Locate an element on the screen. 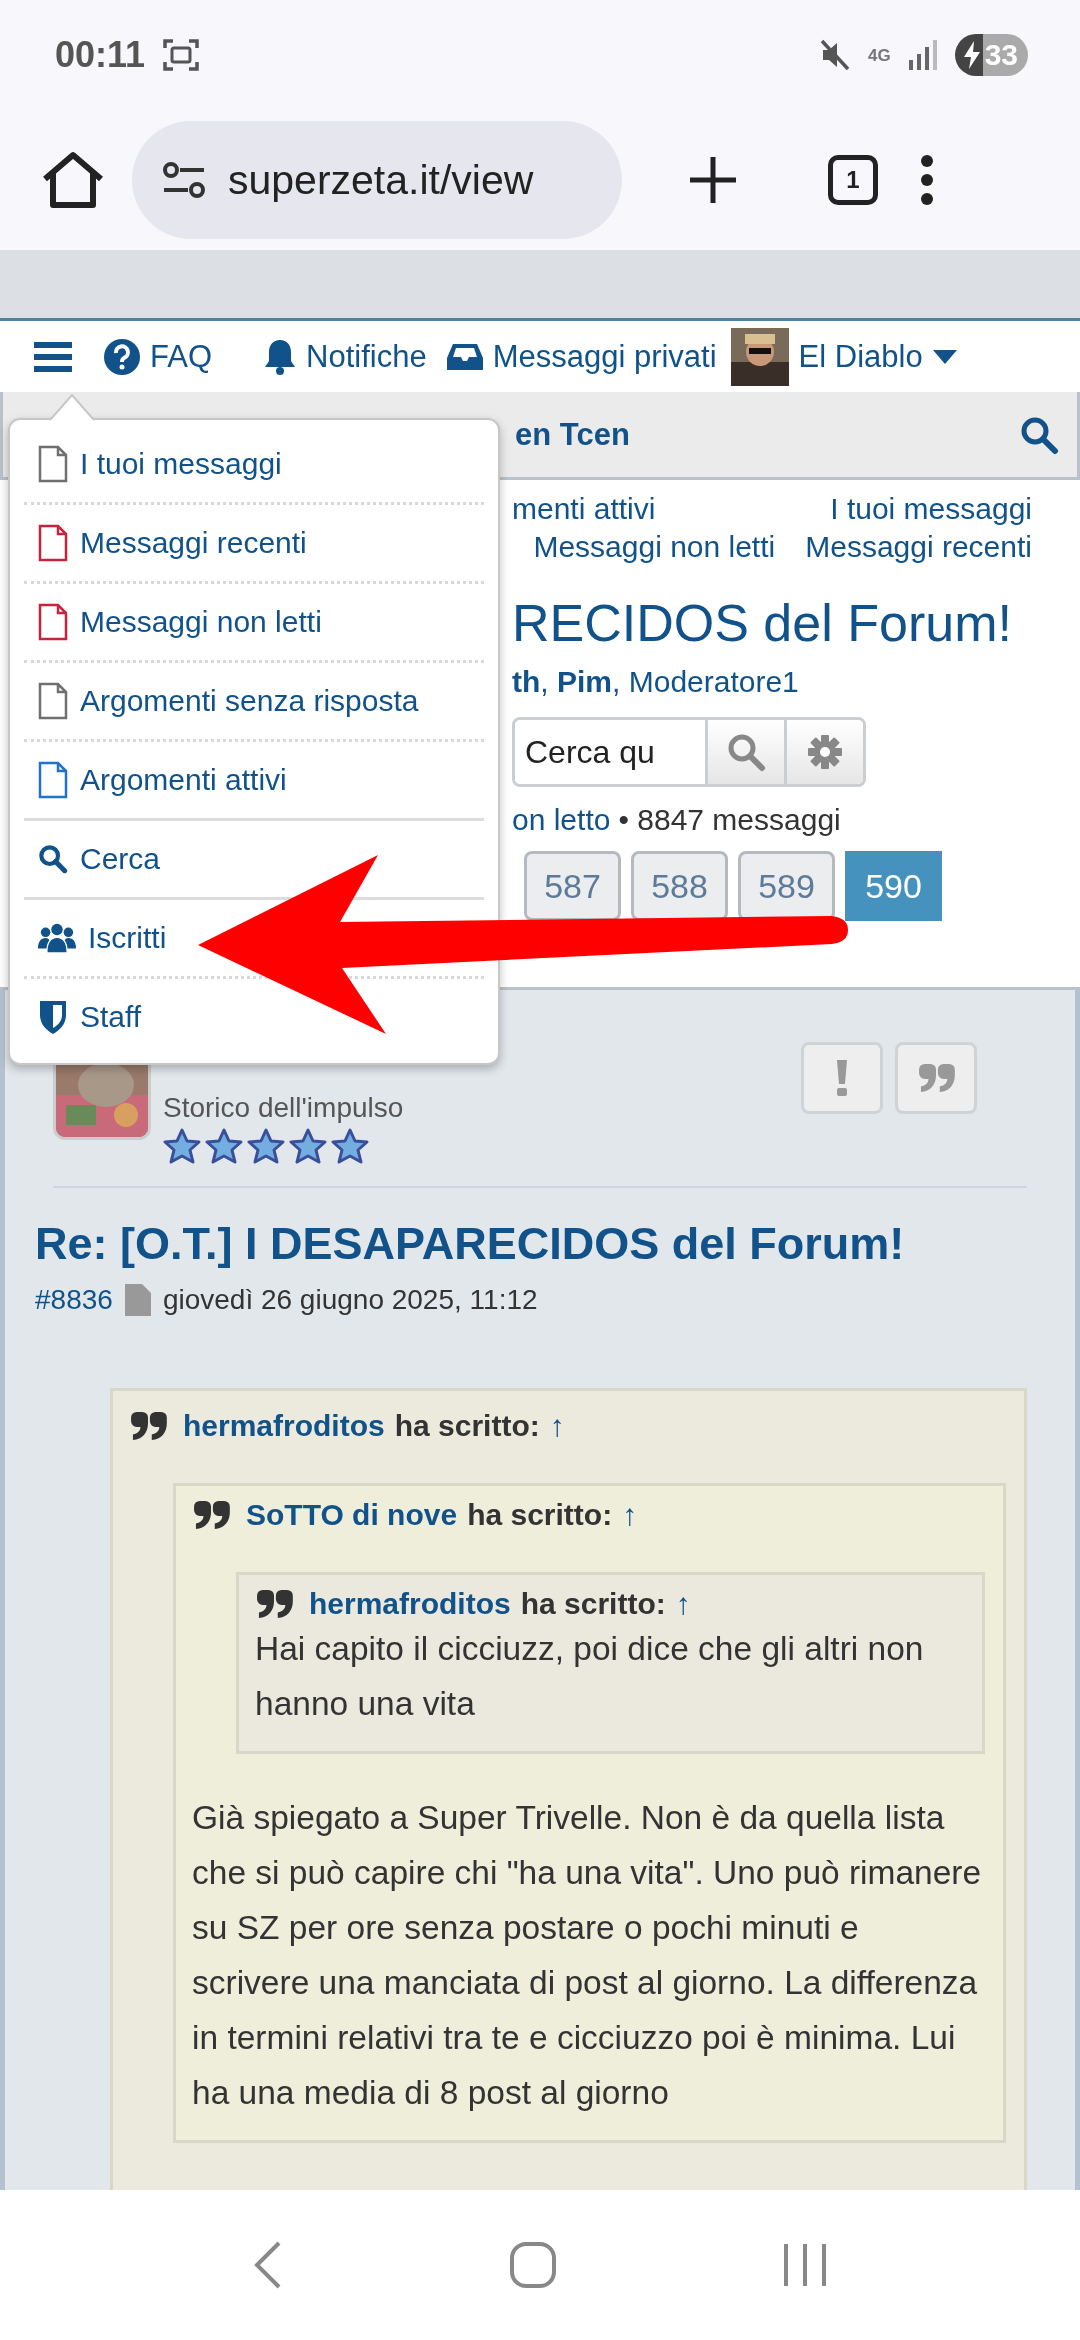  help-icon is located at coordinates (122, 356).